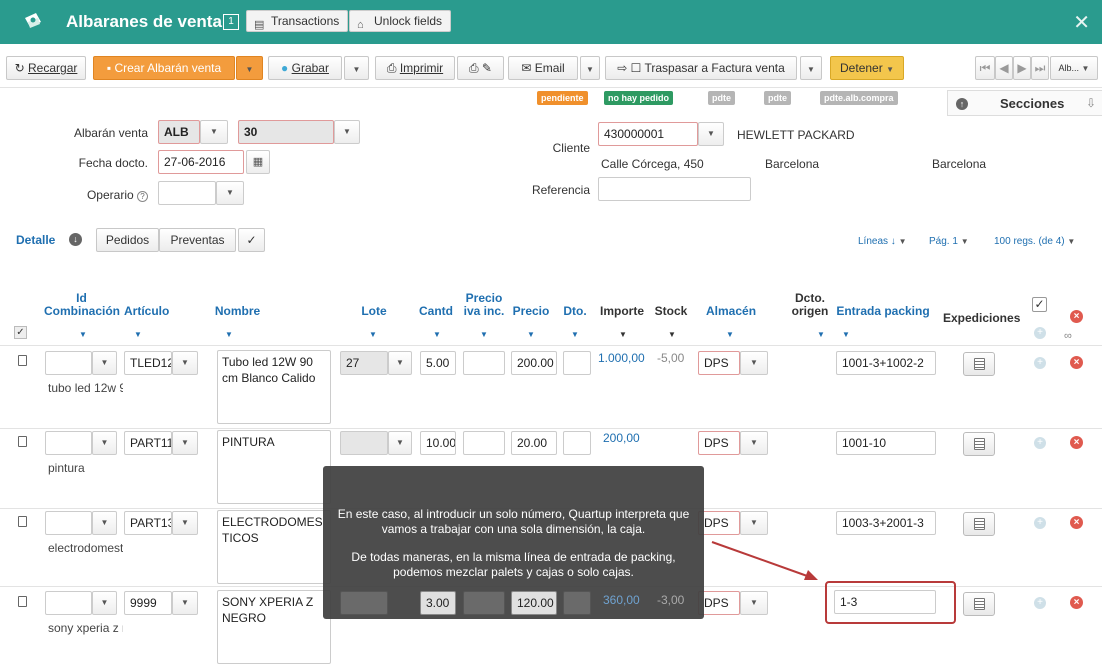 The width and height of the screenshot is (1102, 665). Describe the element at coordinates (821, 334) in the screenshot. I see `sort-caret-dcto: ▼` at that location.